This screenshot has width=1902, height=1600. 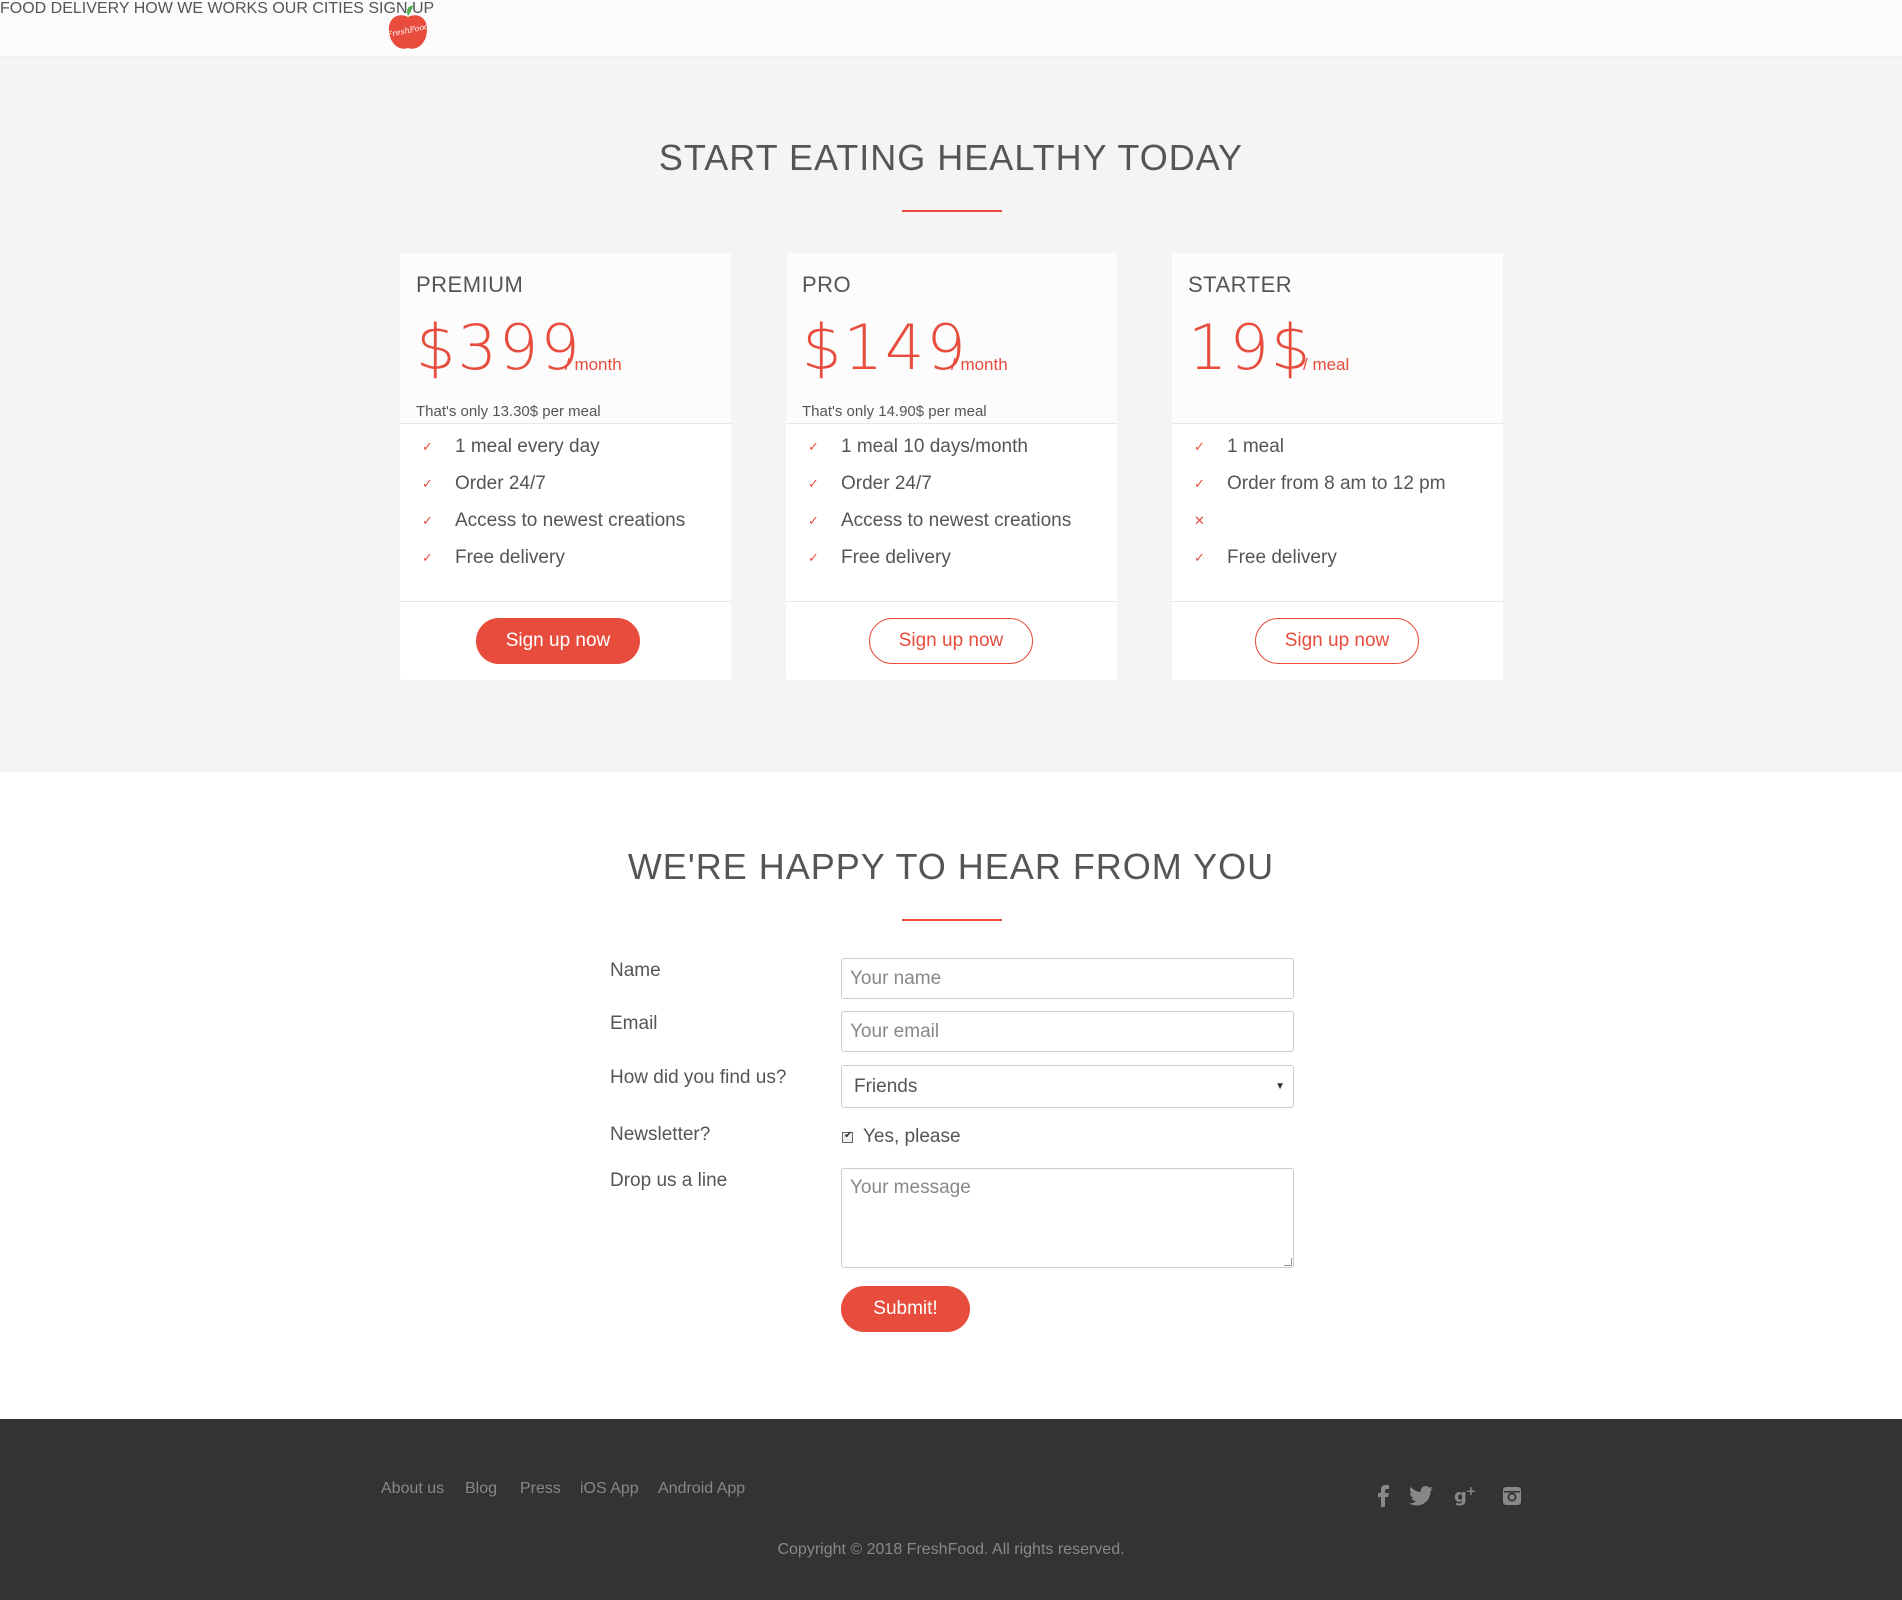 I want to click on cross-icon: ✕, so click(x=1199, y=520).